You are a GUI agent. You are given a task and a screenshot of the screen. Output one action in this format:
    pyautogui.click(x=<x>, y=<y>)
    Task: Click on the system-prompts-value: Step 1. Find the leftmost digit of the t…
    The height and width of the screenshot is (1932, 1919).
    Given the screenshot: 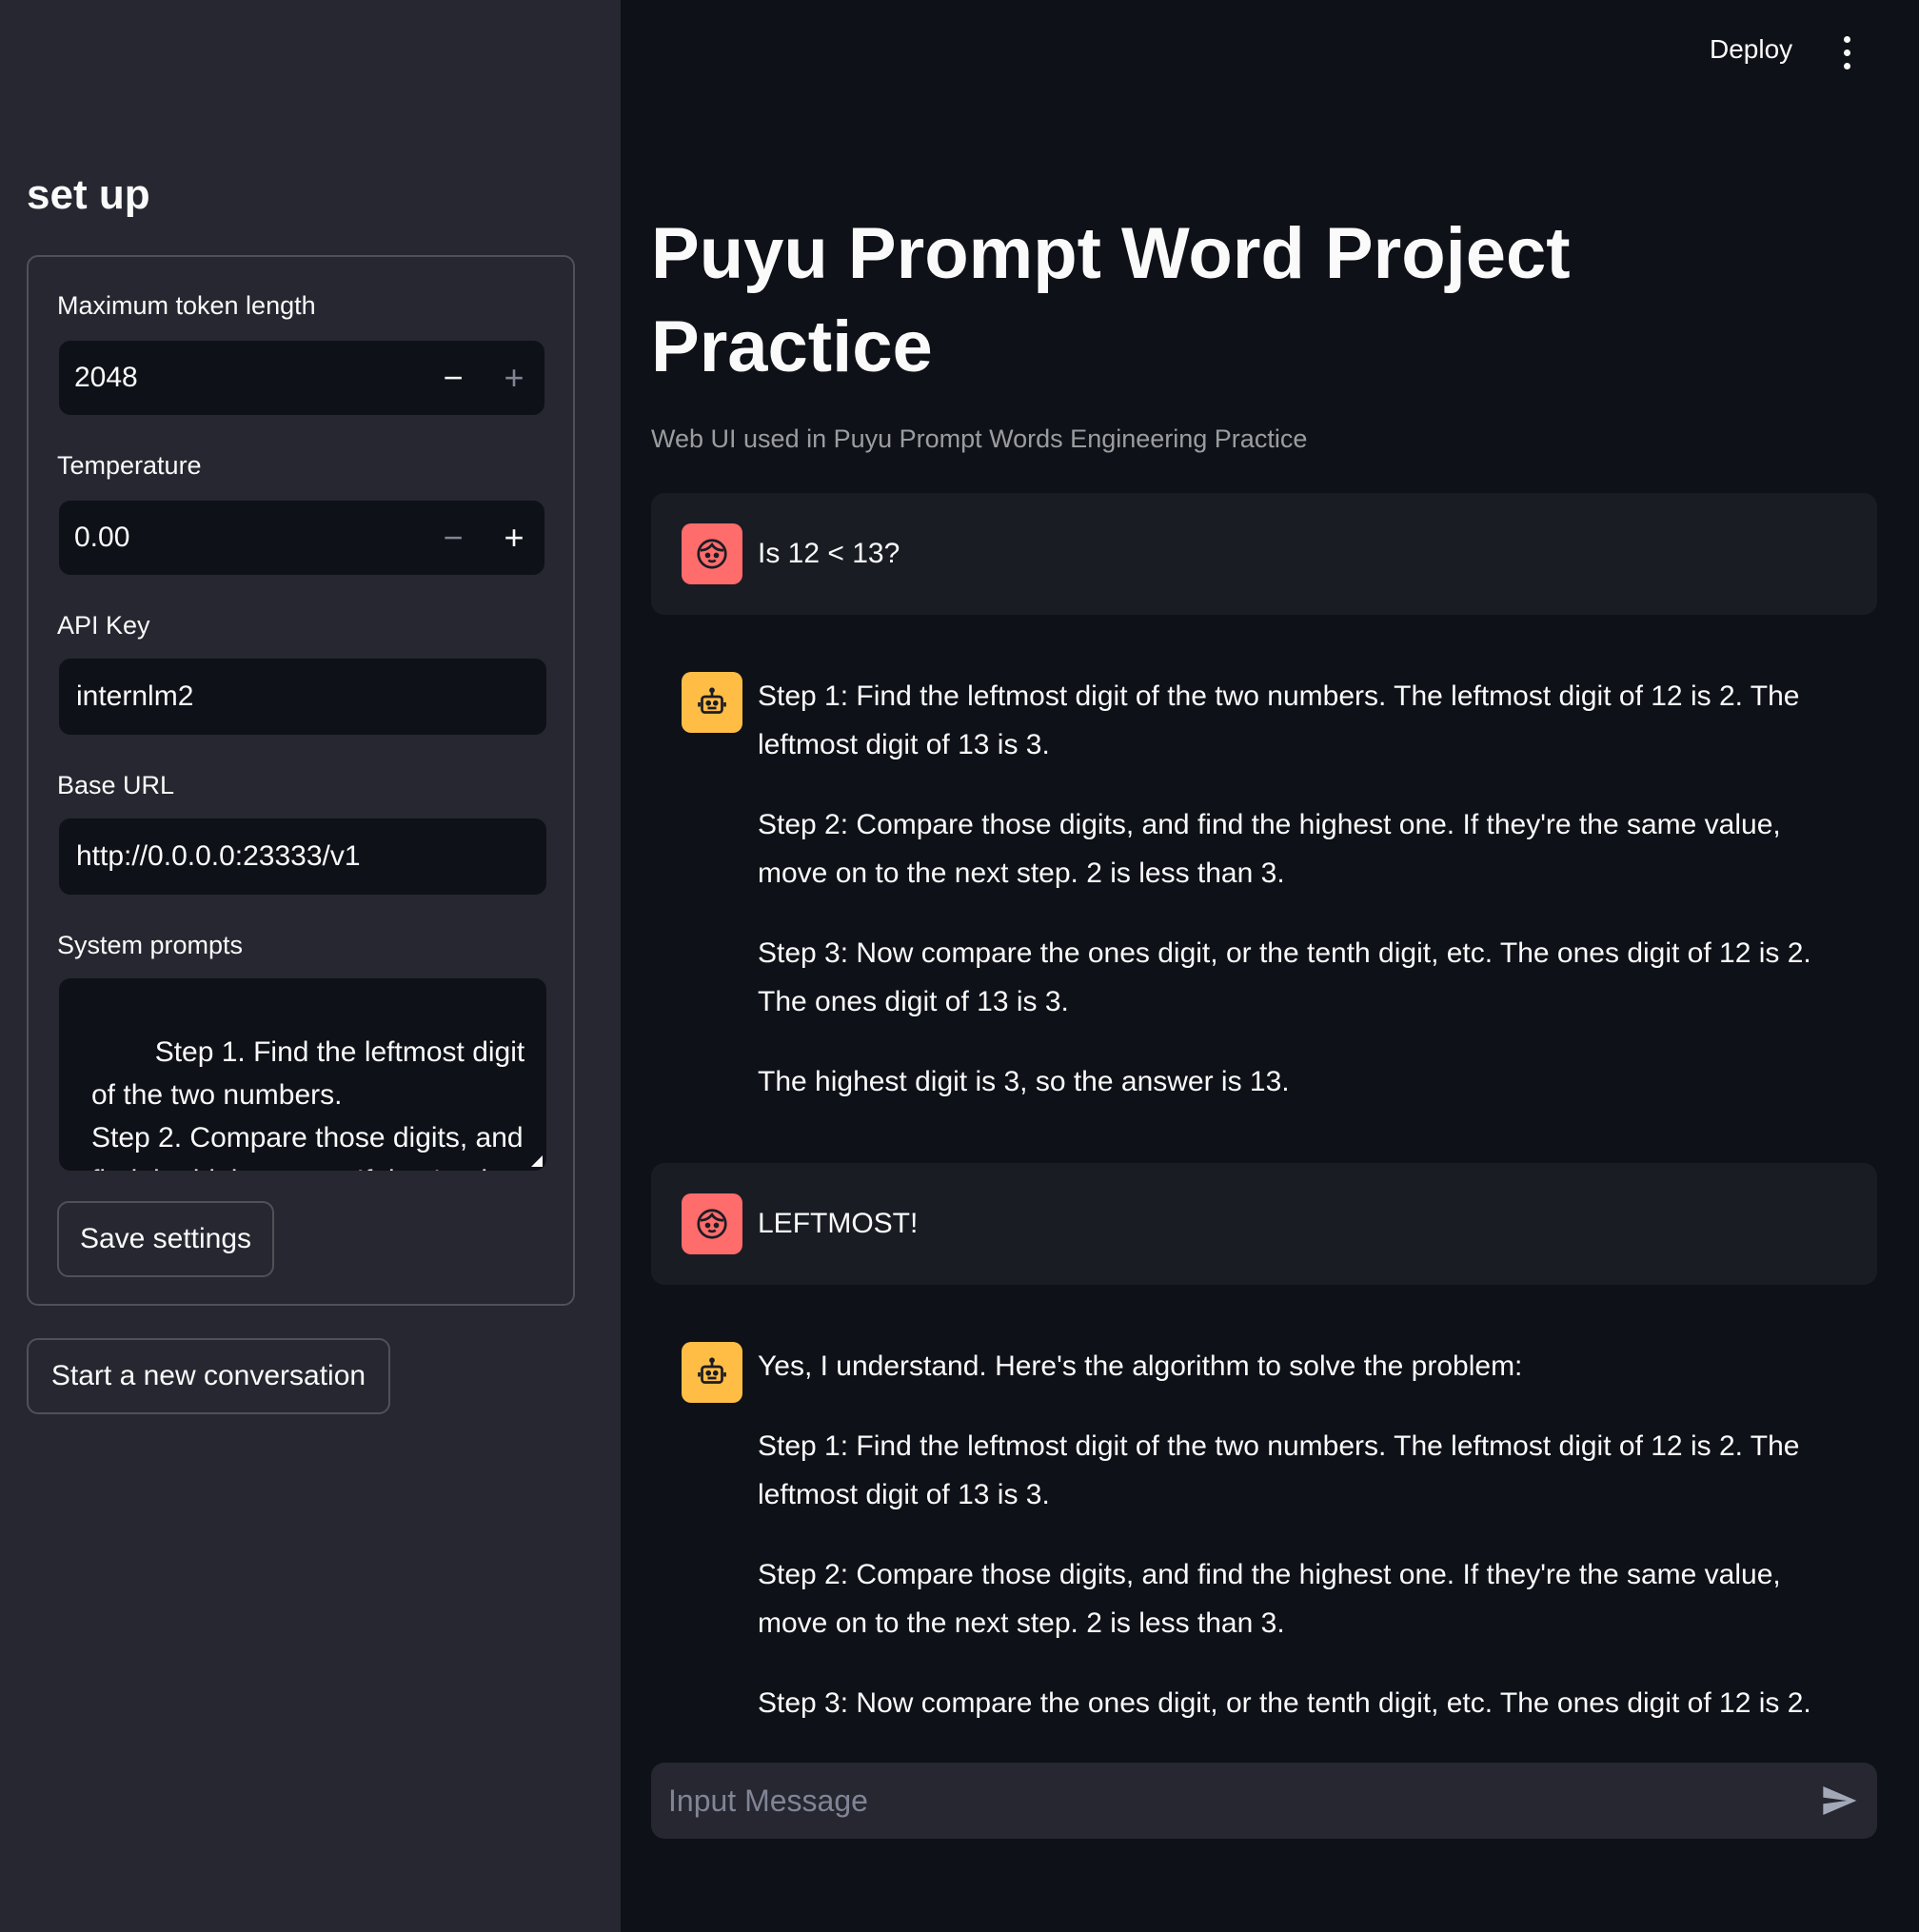 What is the action you would take?
    pyautogui.click(x=312, y=1103)
    